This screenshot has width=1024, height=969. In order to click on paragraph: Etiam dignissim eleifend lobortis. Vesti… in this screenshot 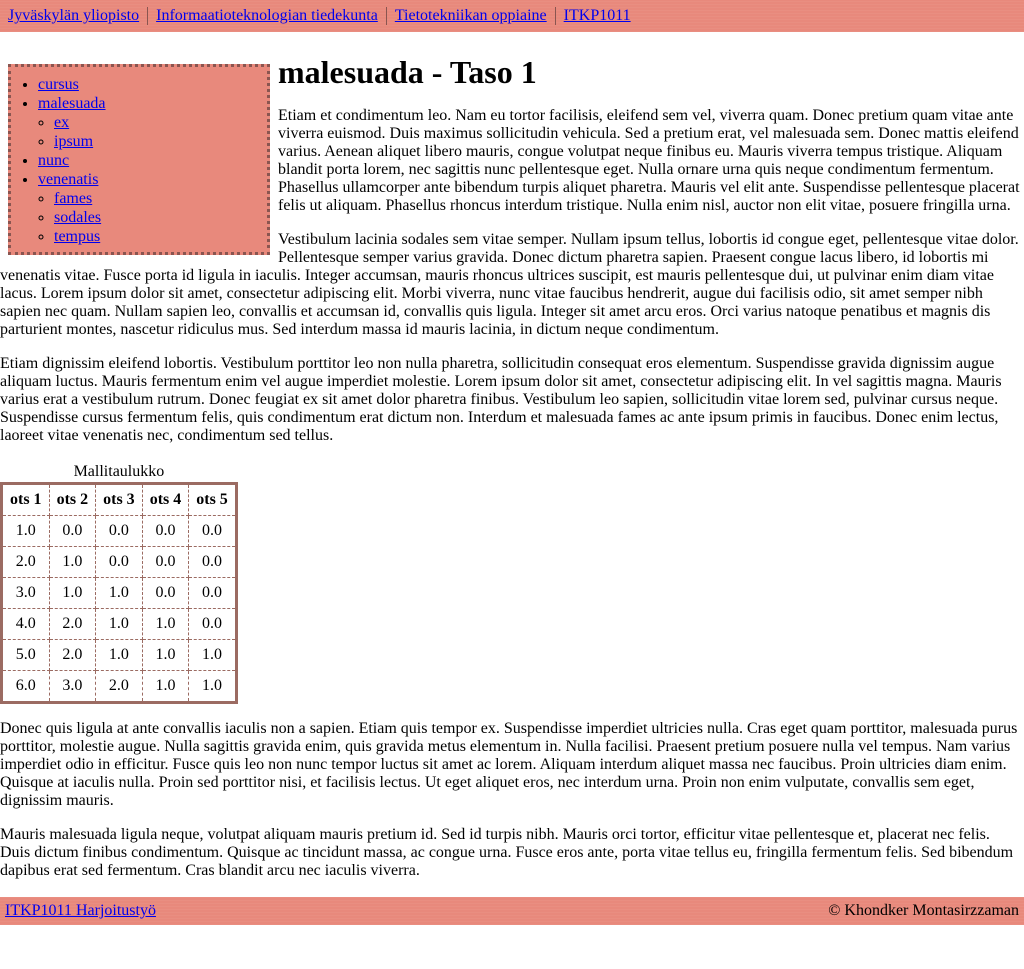, I will do `click(501, 399)`.